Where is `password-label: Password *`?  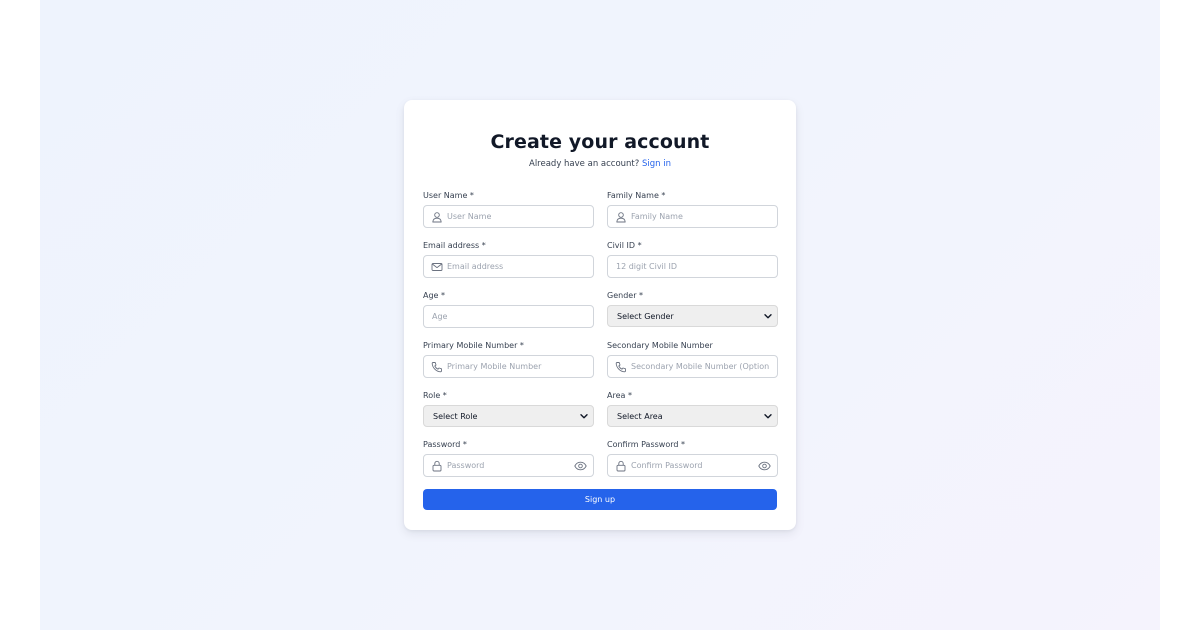 password-label: Password * is located at coordinates (445, 444).